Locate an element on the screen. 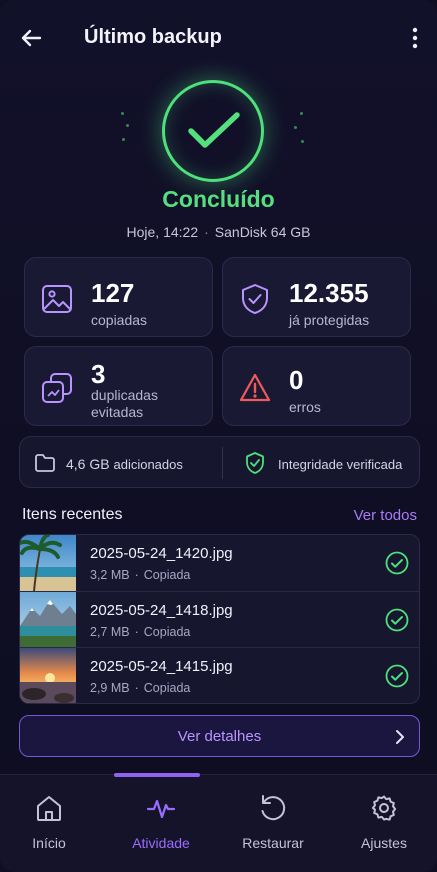  integrity-status: Integridade verificada is located at coordinates (340, 464).